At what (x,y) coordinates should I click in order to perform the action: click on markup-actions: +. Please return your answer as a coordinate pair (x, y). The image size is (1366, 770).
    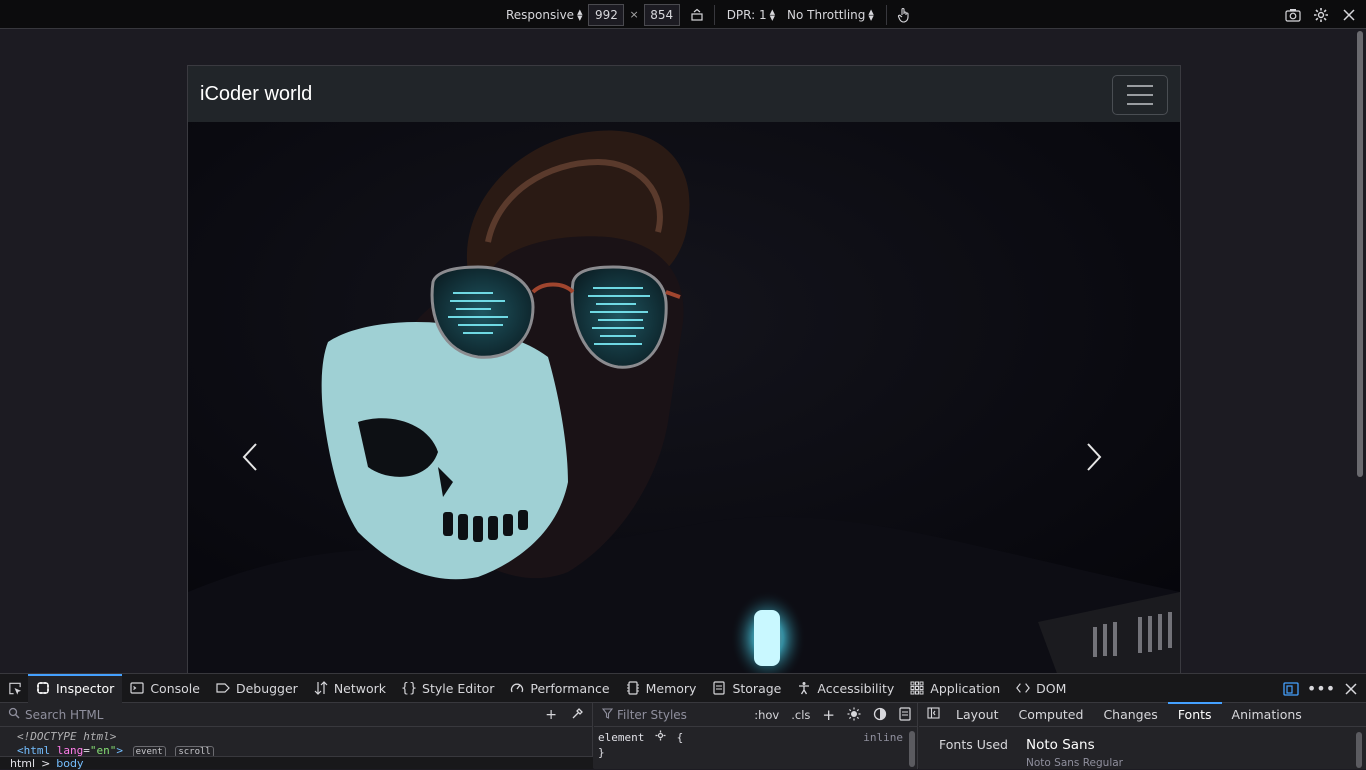
    Looking at the image, I should click on (564, 715).